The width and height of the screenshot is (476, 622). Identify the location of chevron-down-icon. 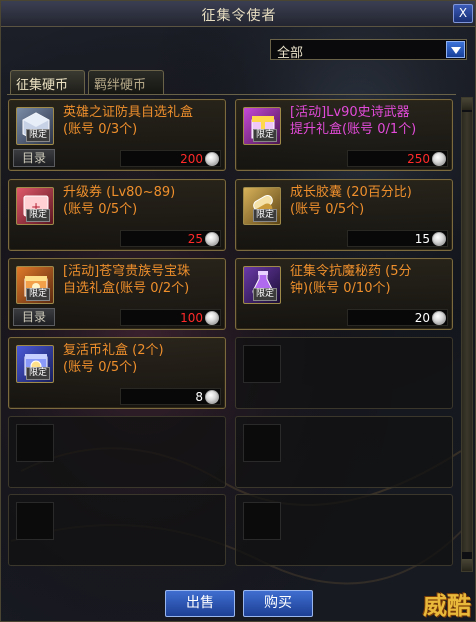
(456, 50).